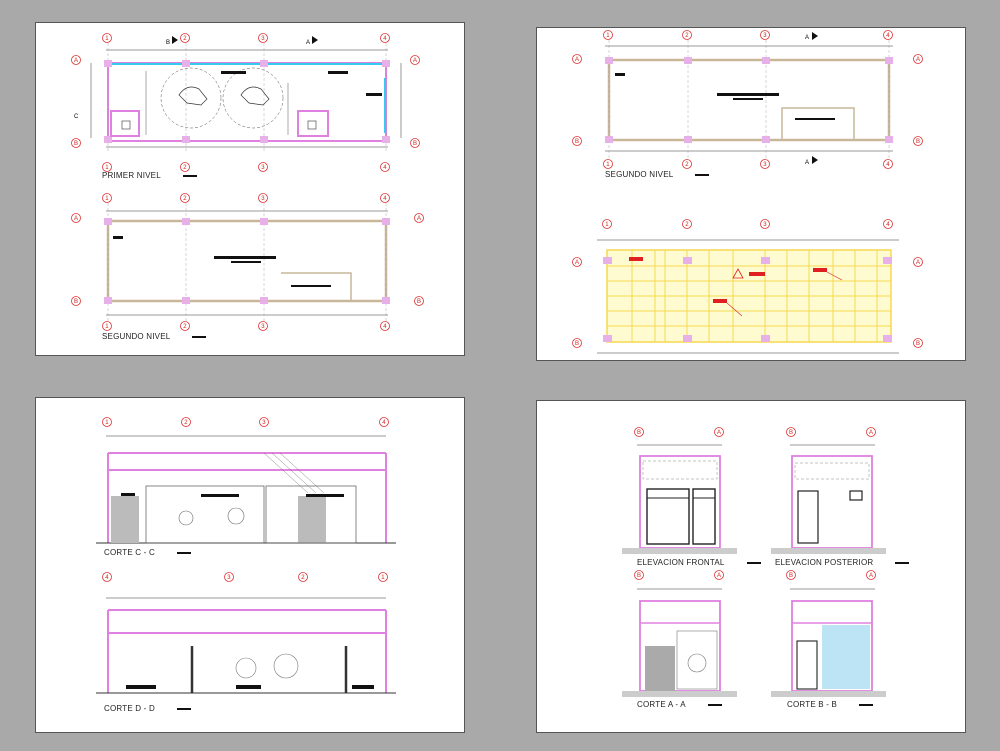 Image resolution: width=1000 pixels, height=751 pixels. I want to click on svg-text: C, so click(76, 117).